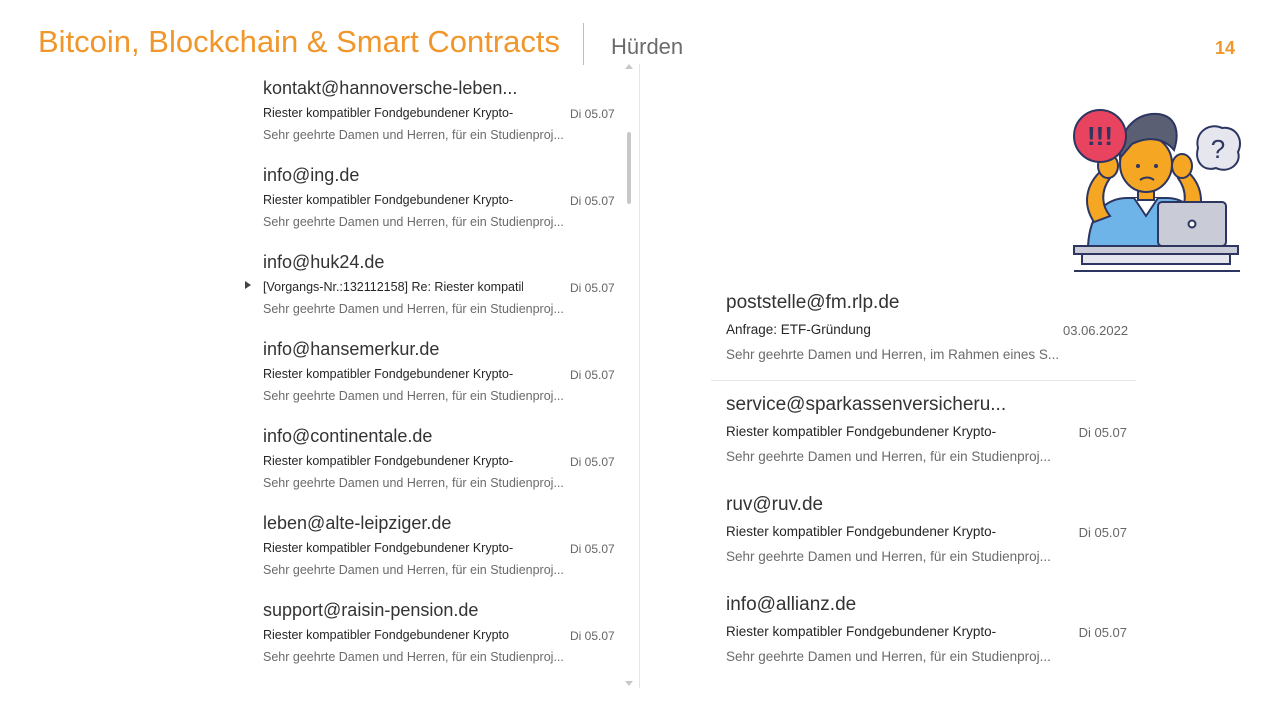 This screenshot has height=720, width=1280. Describe the element at coordinates (357, 523) in the screenshot. I see `mail-sender: leben@alte-leipziger.de` at that location.